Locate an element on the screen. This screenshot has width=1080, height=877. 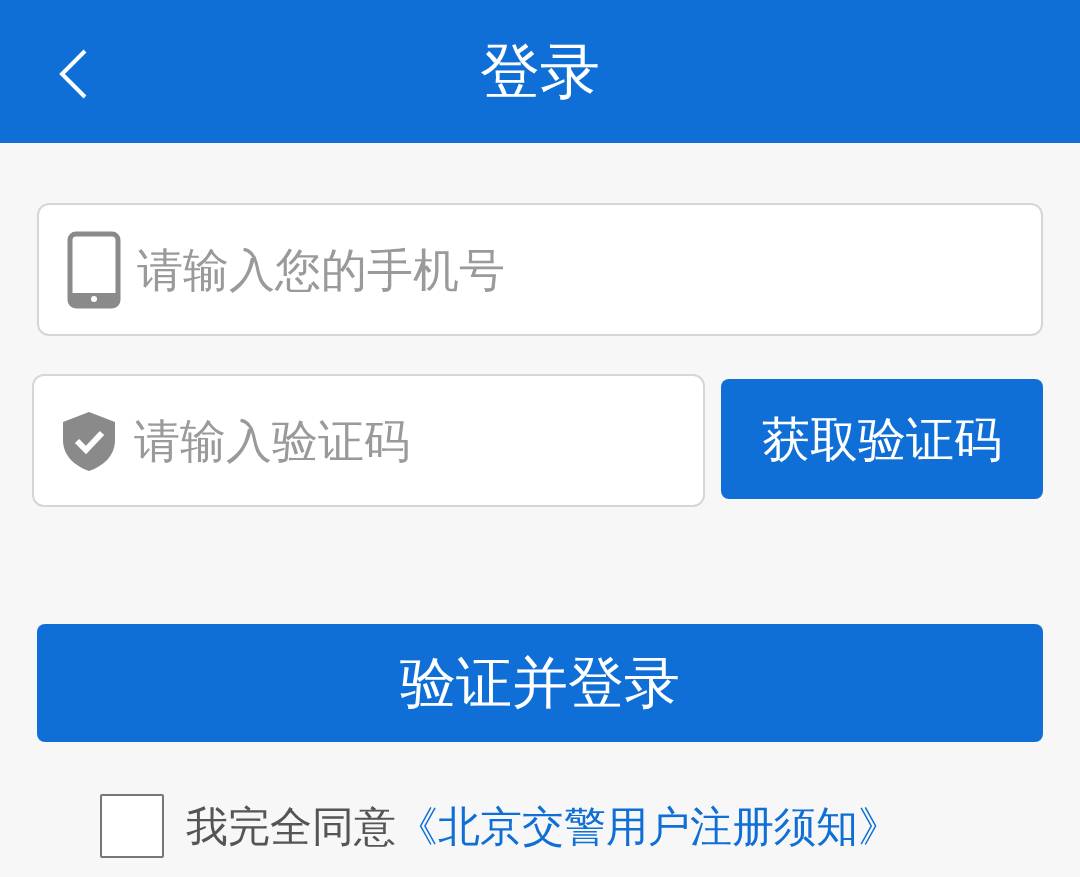
phone-input-field: 请输入您的手机号 is located at coordinates (540, 269).